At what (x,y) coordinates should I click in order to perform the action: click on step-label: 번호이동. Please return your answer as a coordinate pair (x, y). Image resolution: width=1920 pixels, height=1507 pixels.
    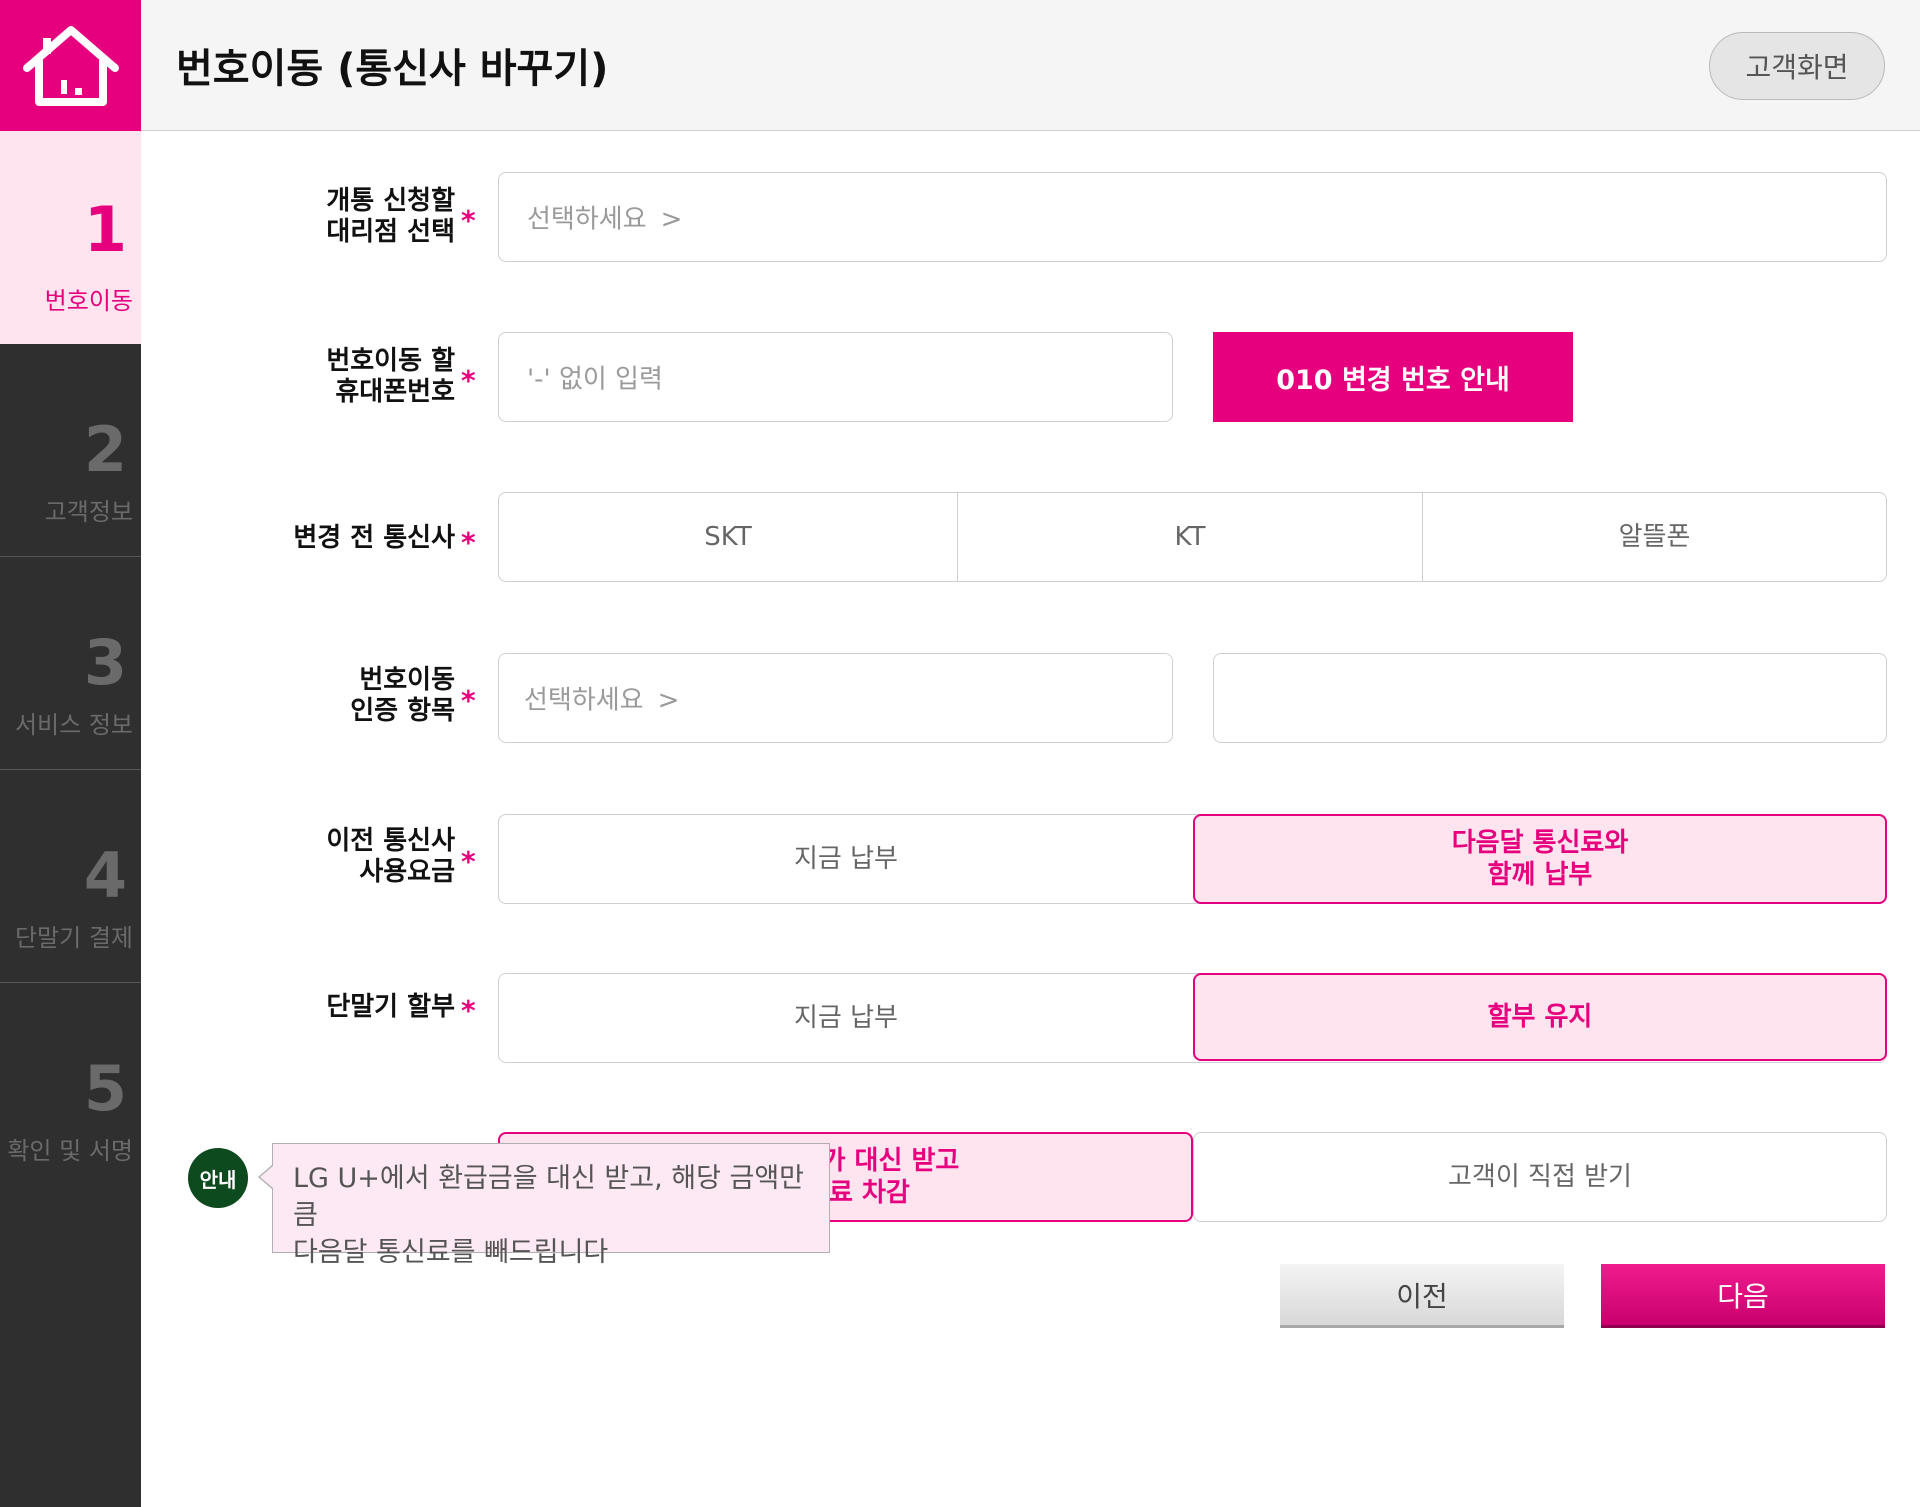
    Looking at the image, I should click on (88, 301).